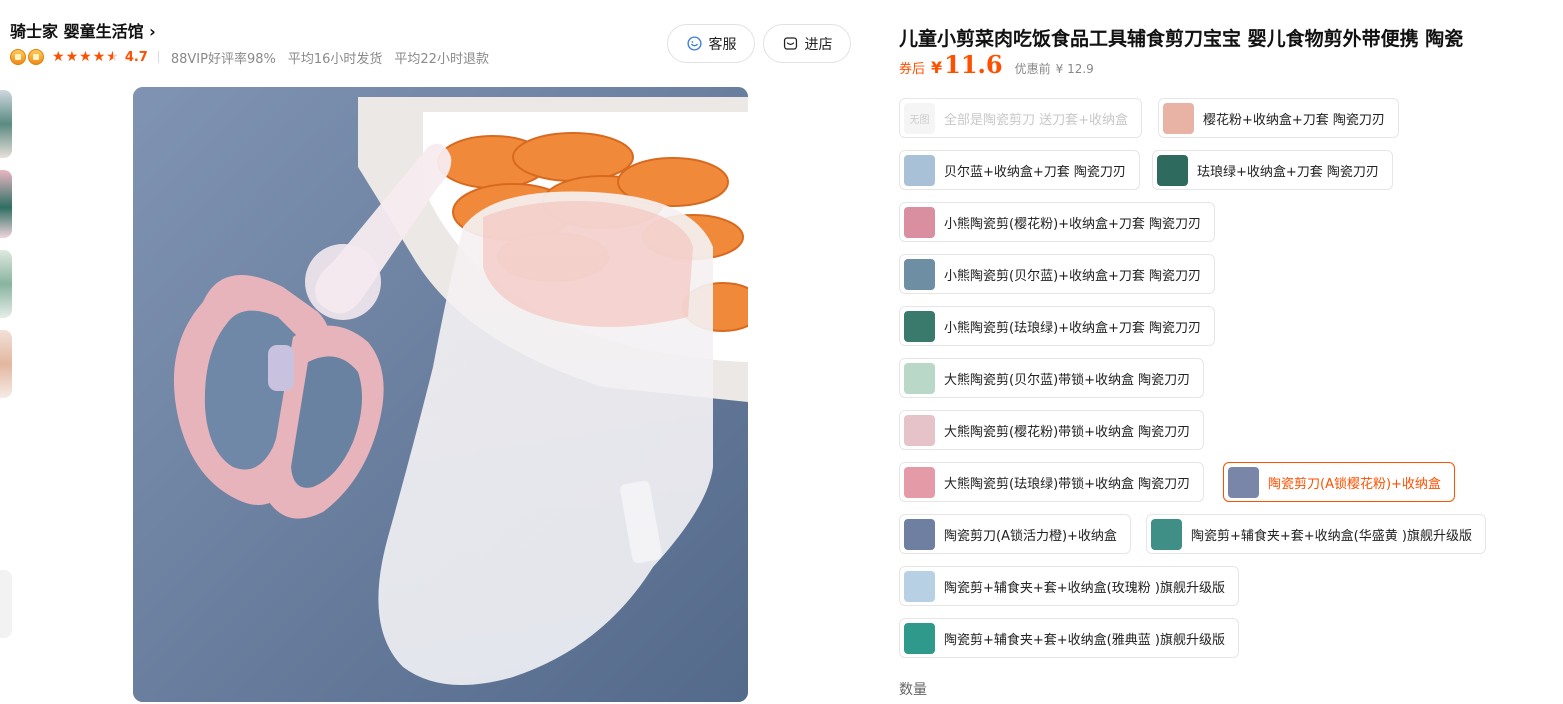 This screenshot has height=704, width=1563. What do you see at coordinates (1067, 484) in the screenshot?
I see `sku-option-label: 大熊陶瓷剪(珐琅绿)带锁+收纳盒 陶瓷刀刃` at bounding box center [1067, 484].